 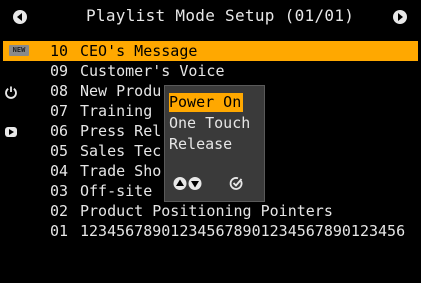 I want to click on item-label: CEO's Message, so click(x=139, y=51).